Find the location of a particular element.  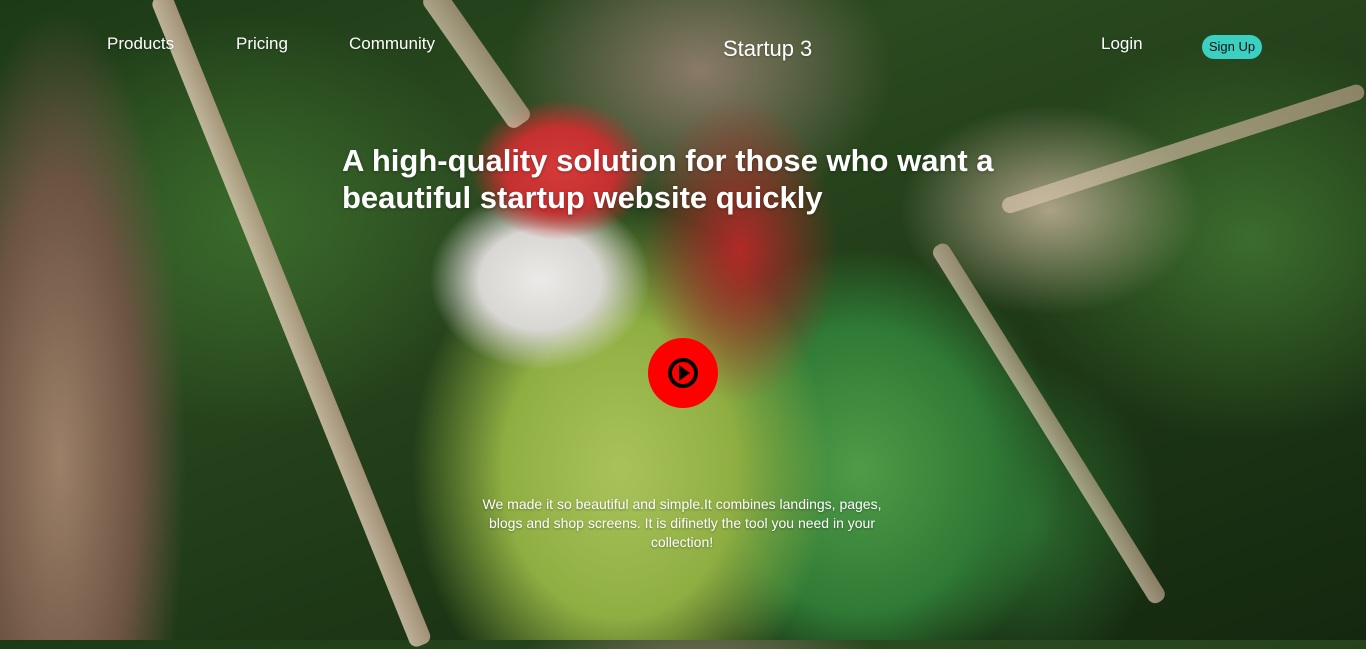

signup-button: Sign Up is located at coordinates (1232, 47).